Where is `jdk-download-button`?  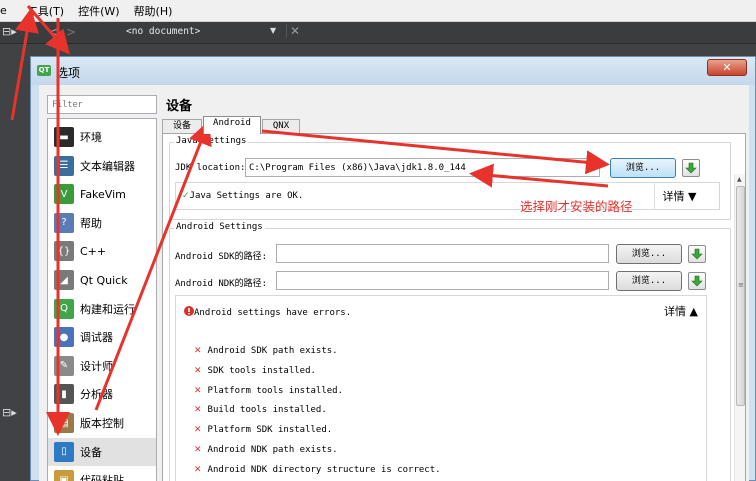
jdk-download-button is located at coordinates (691, 168).